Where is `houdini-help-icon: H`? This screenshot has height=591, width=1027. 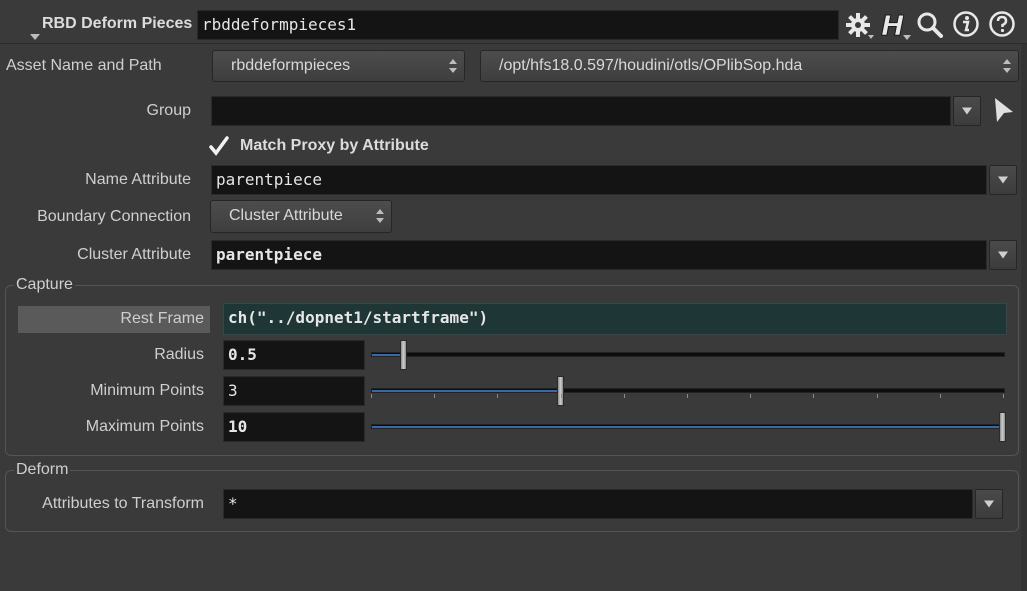
houdini-help-icon: H is located at coordinates (896, 26).